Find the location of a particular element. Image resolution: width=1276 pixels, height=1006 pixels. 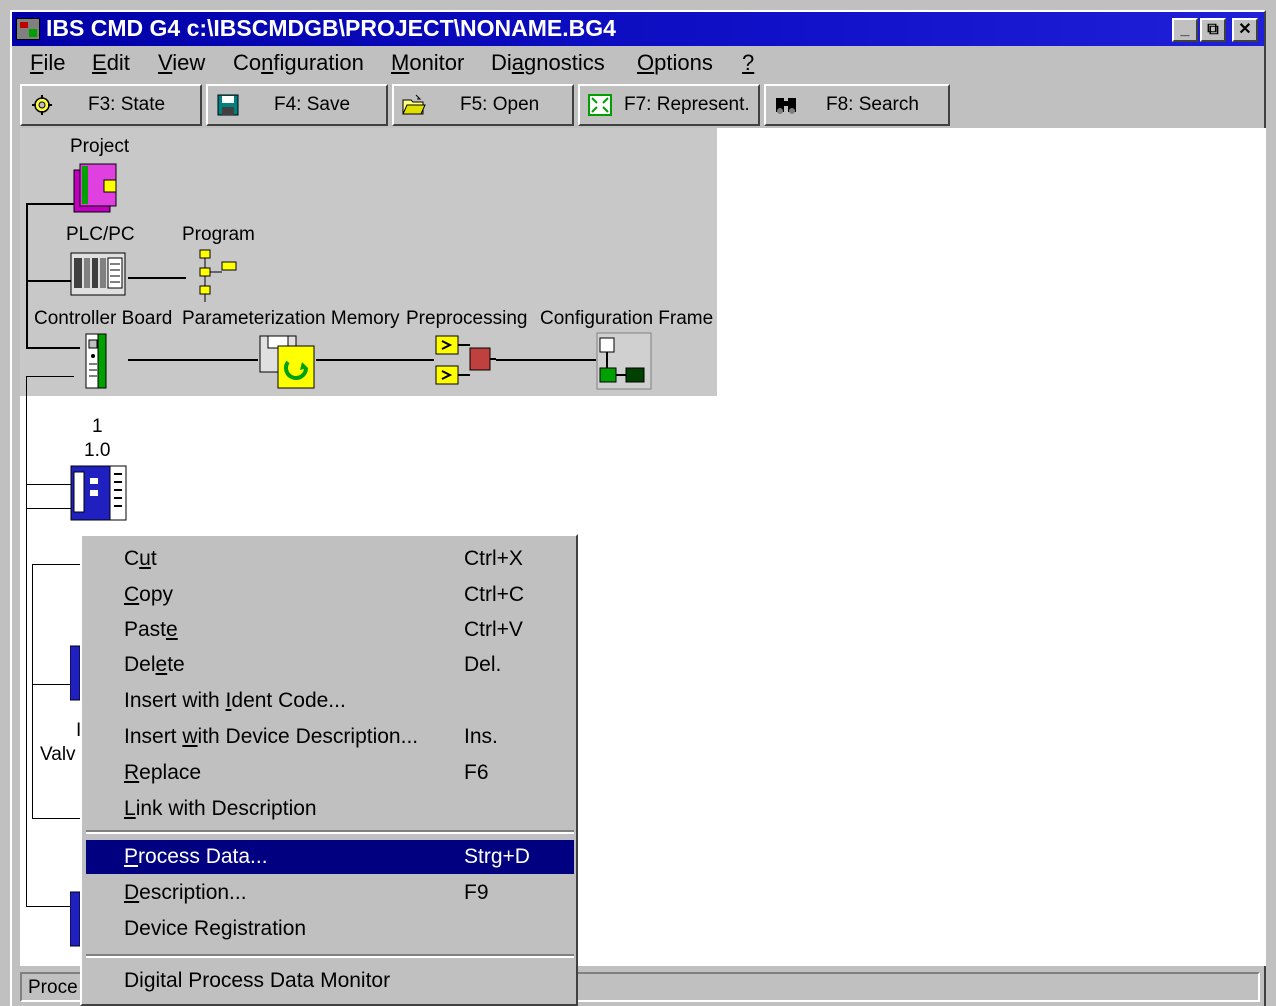

open-folder-icon is located at coordinates (414, 104).